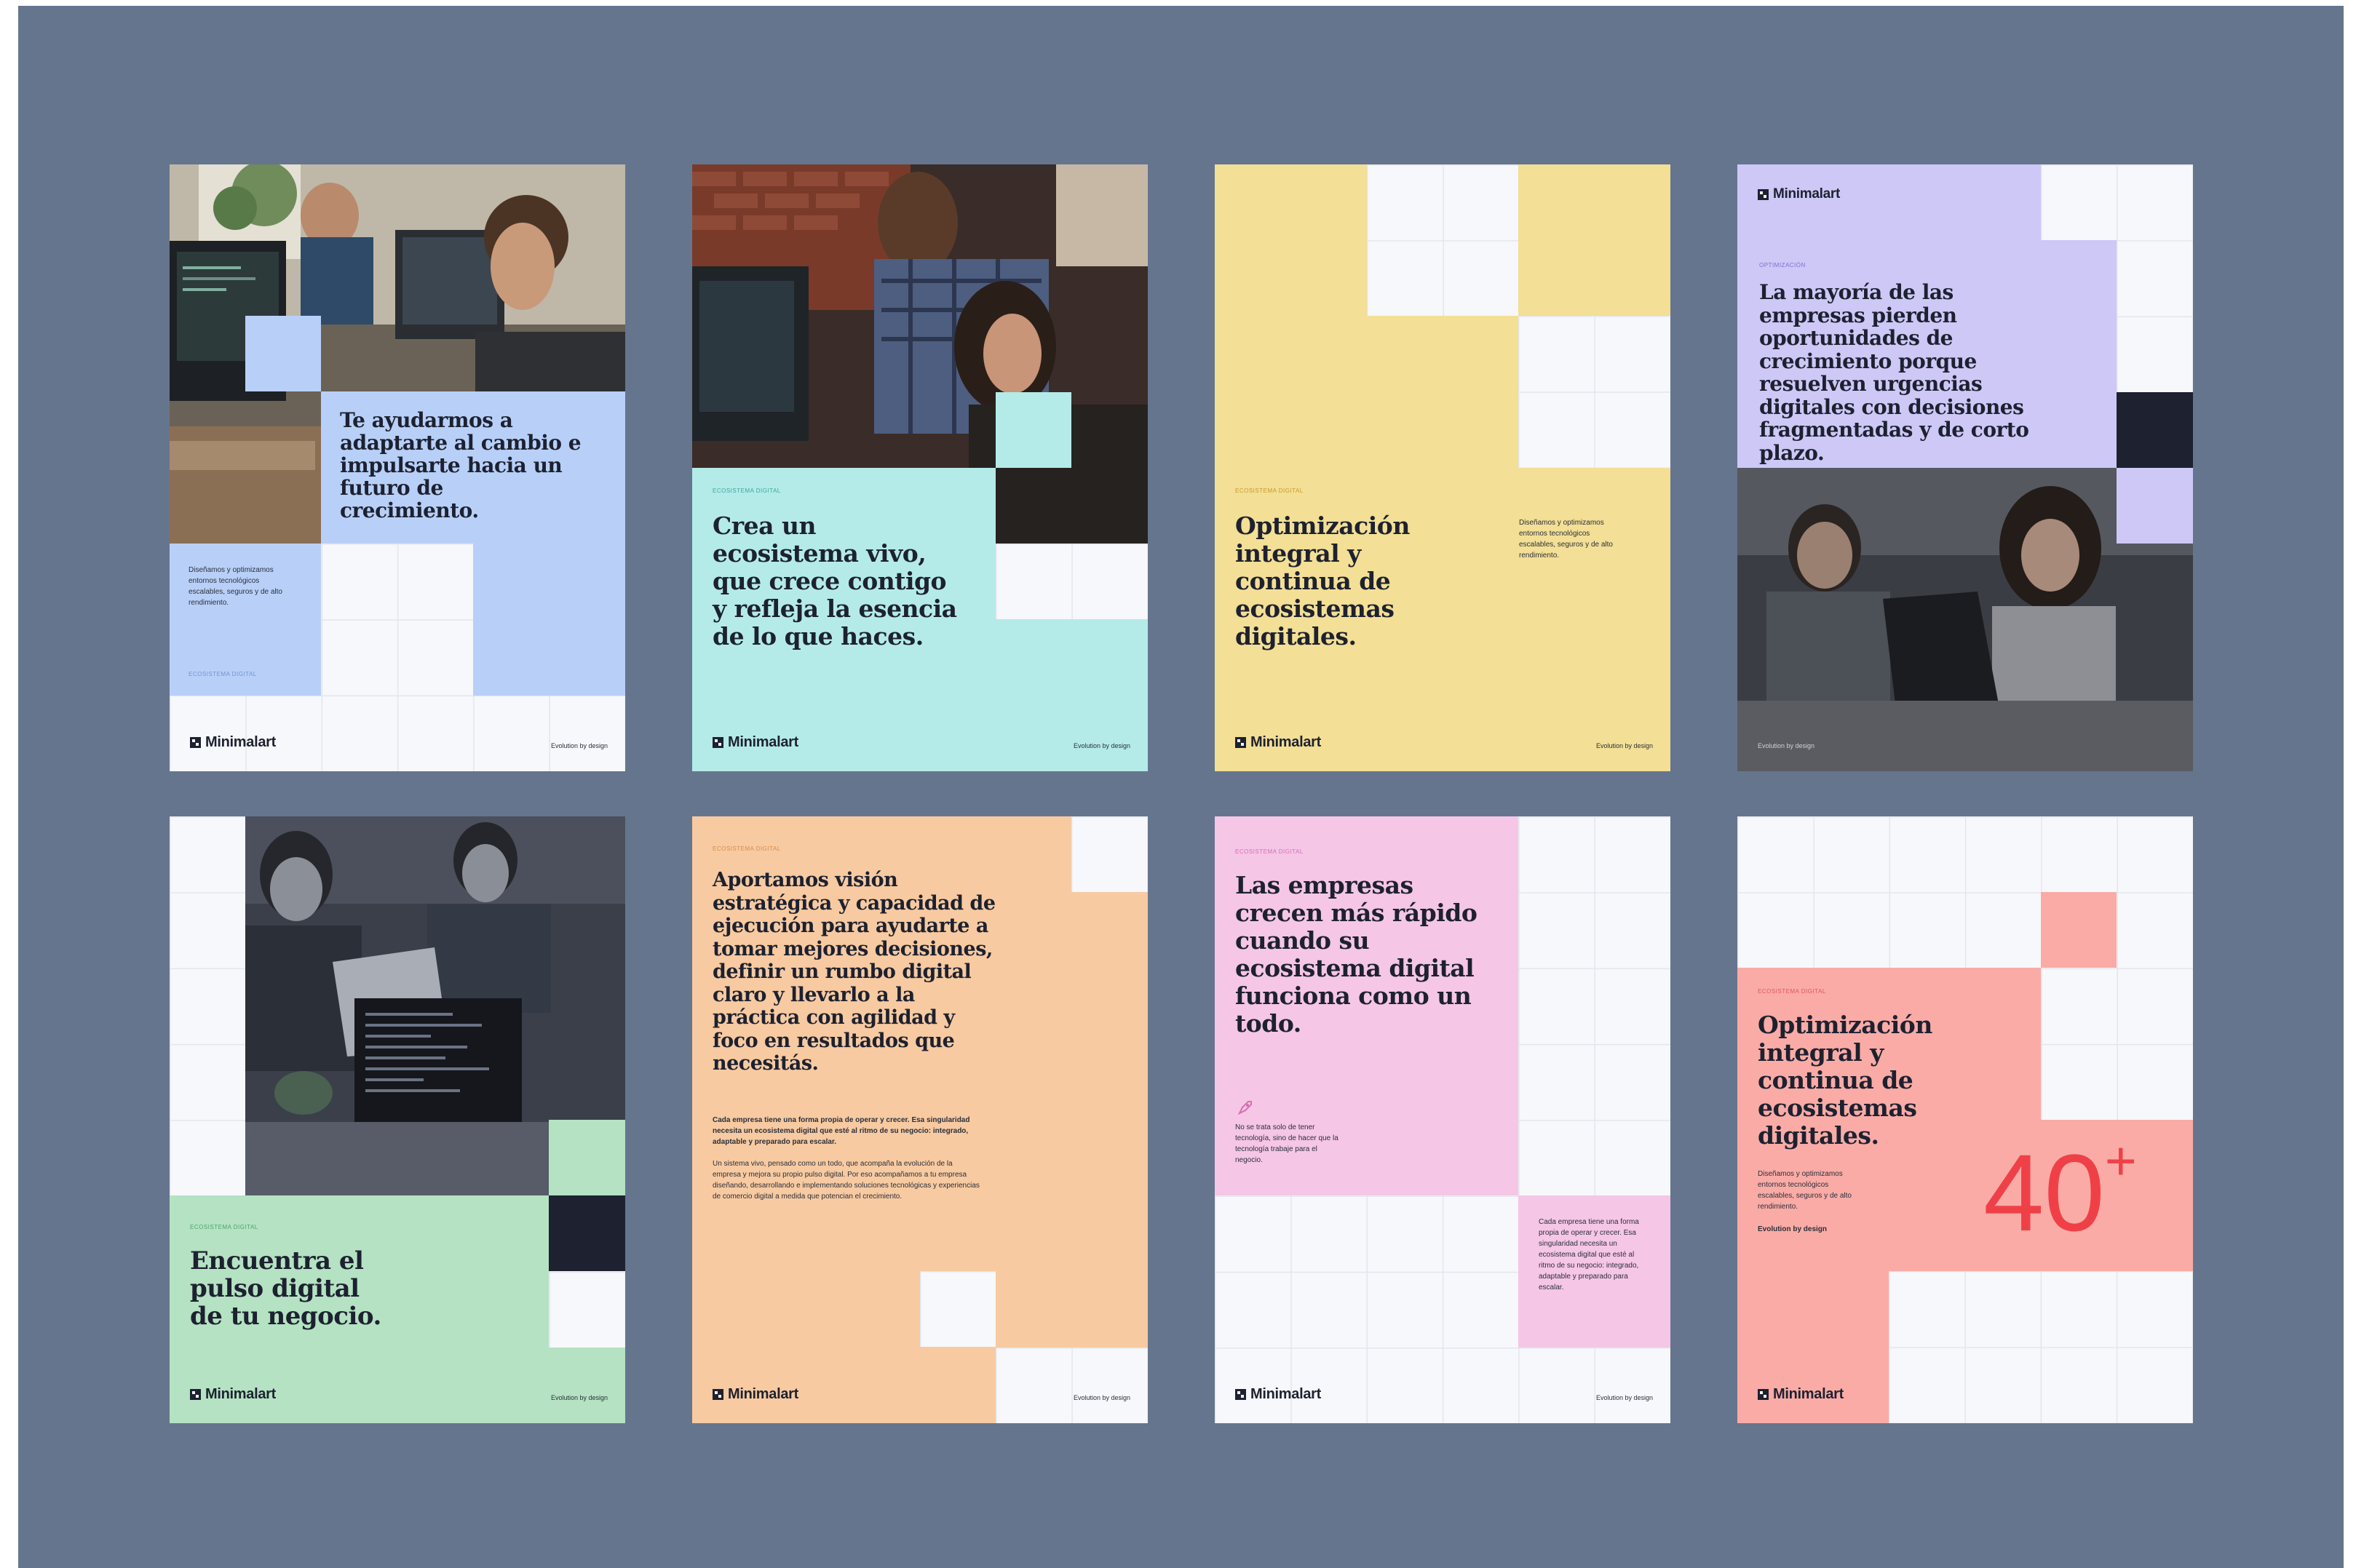 The width and height of the screenshot is (2356, 1568). I want to click on lavender-square-small, so click(2155, 506).